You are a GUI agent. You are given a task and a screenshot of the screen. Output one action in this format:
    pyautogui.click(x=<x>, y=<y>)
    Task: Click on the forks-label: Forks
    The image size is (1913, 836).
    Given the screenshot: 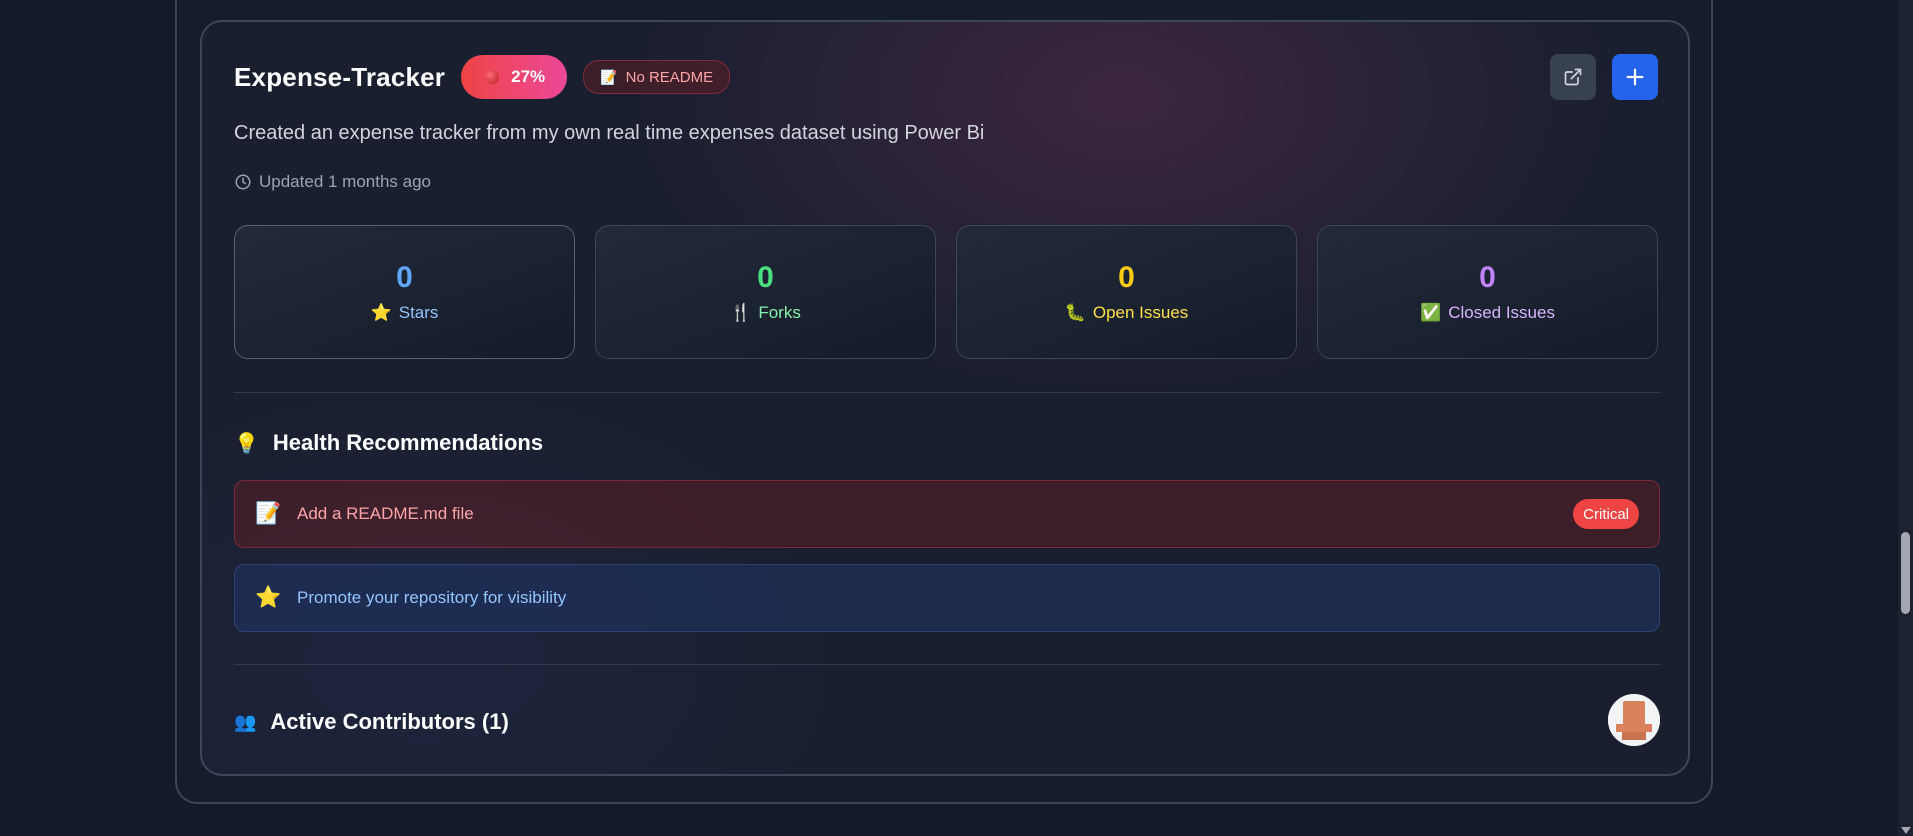 What is the action you would take?
    pyautogui.click(x=779, y=312)
    